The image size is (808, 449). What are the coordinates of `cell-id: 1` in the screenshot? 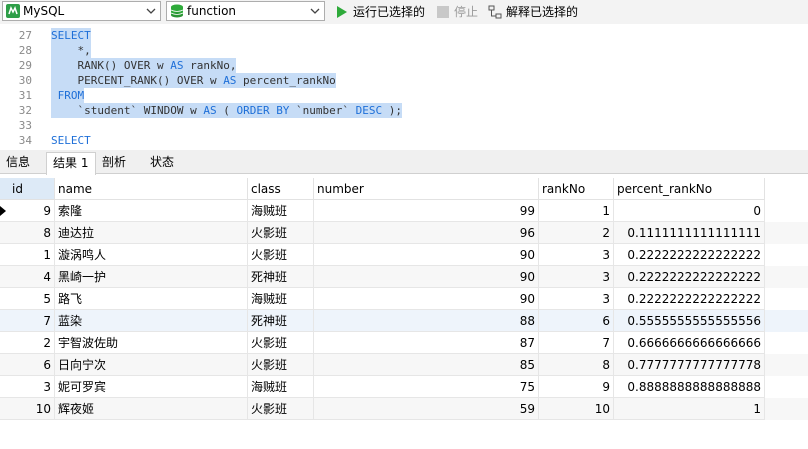 It's located at (27, 255).